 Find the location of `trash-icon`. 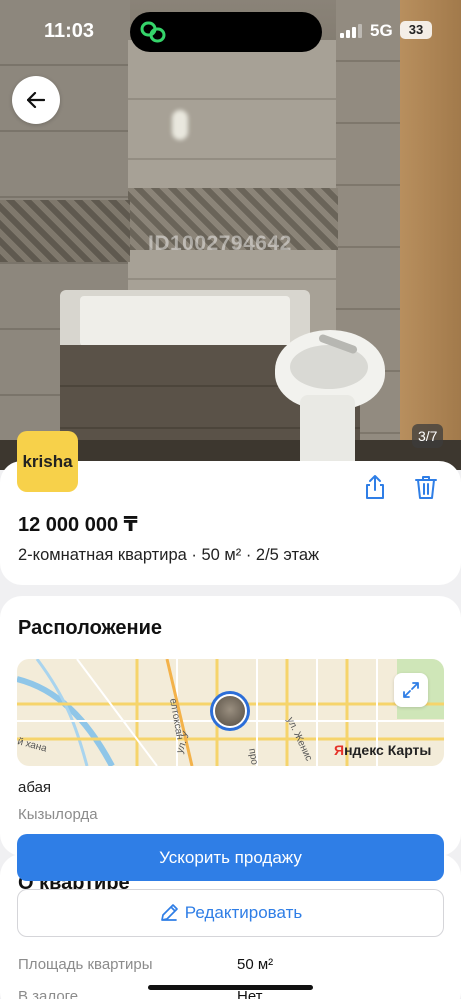

trash-icon is located at coordinates (426, 487).